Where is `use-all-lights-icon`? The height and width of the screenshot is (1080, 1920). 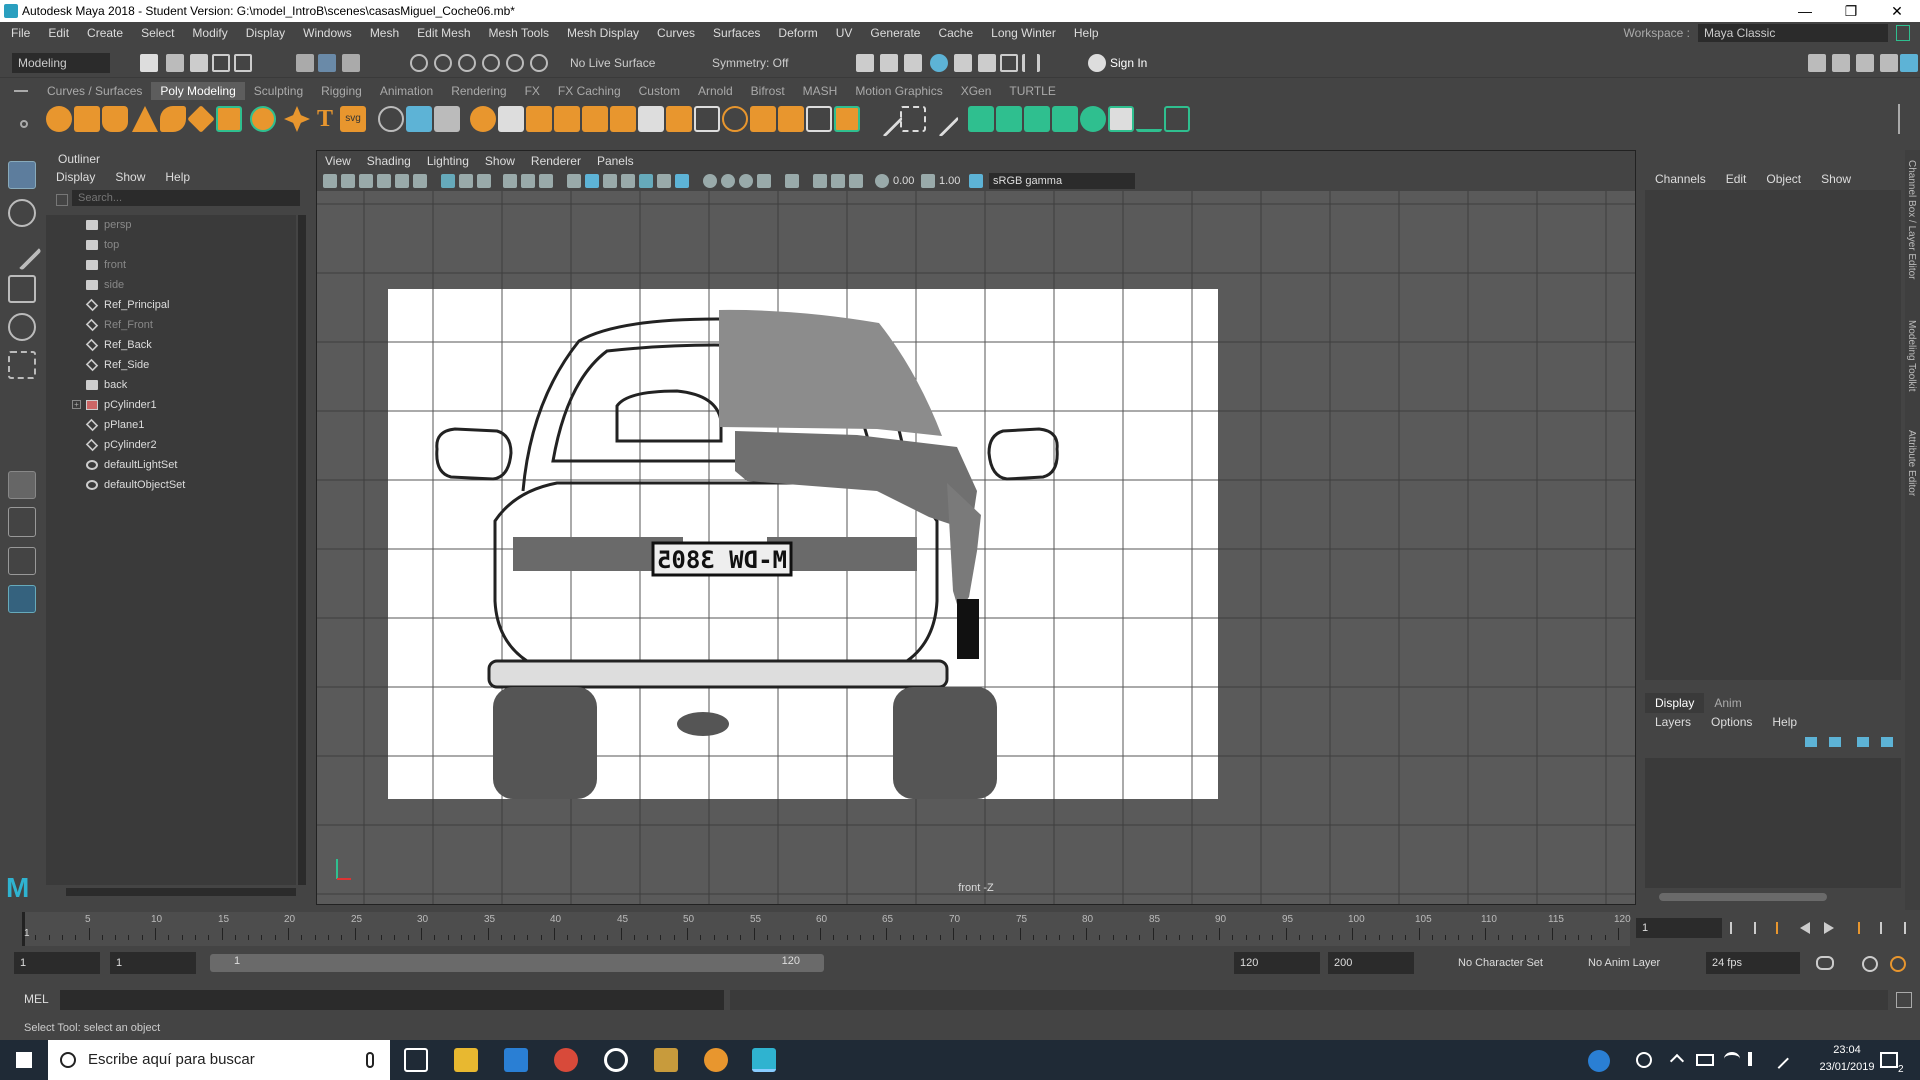
use-all-lights-icon is located at coordinates (664, 181).